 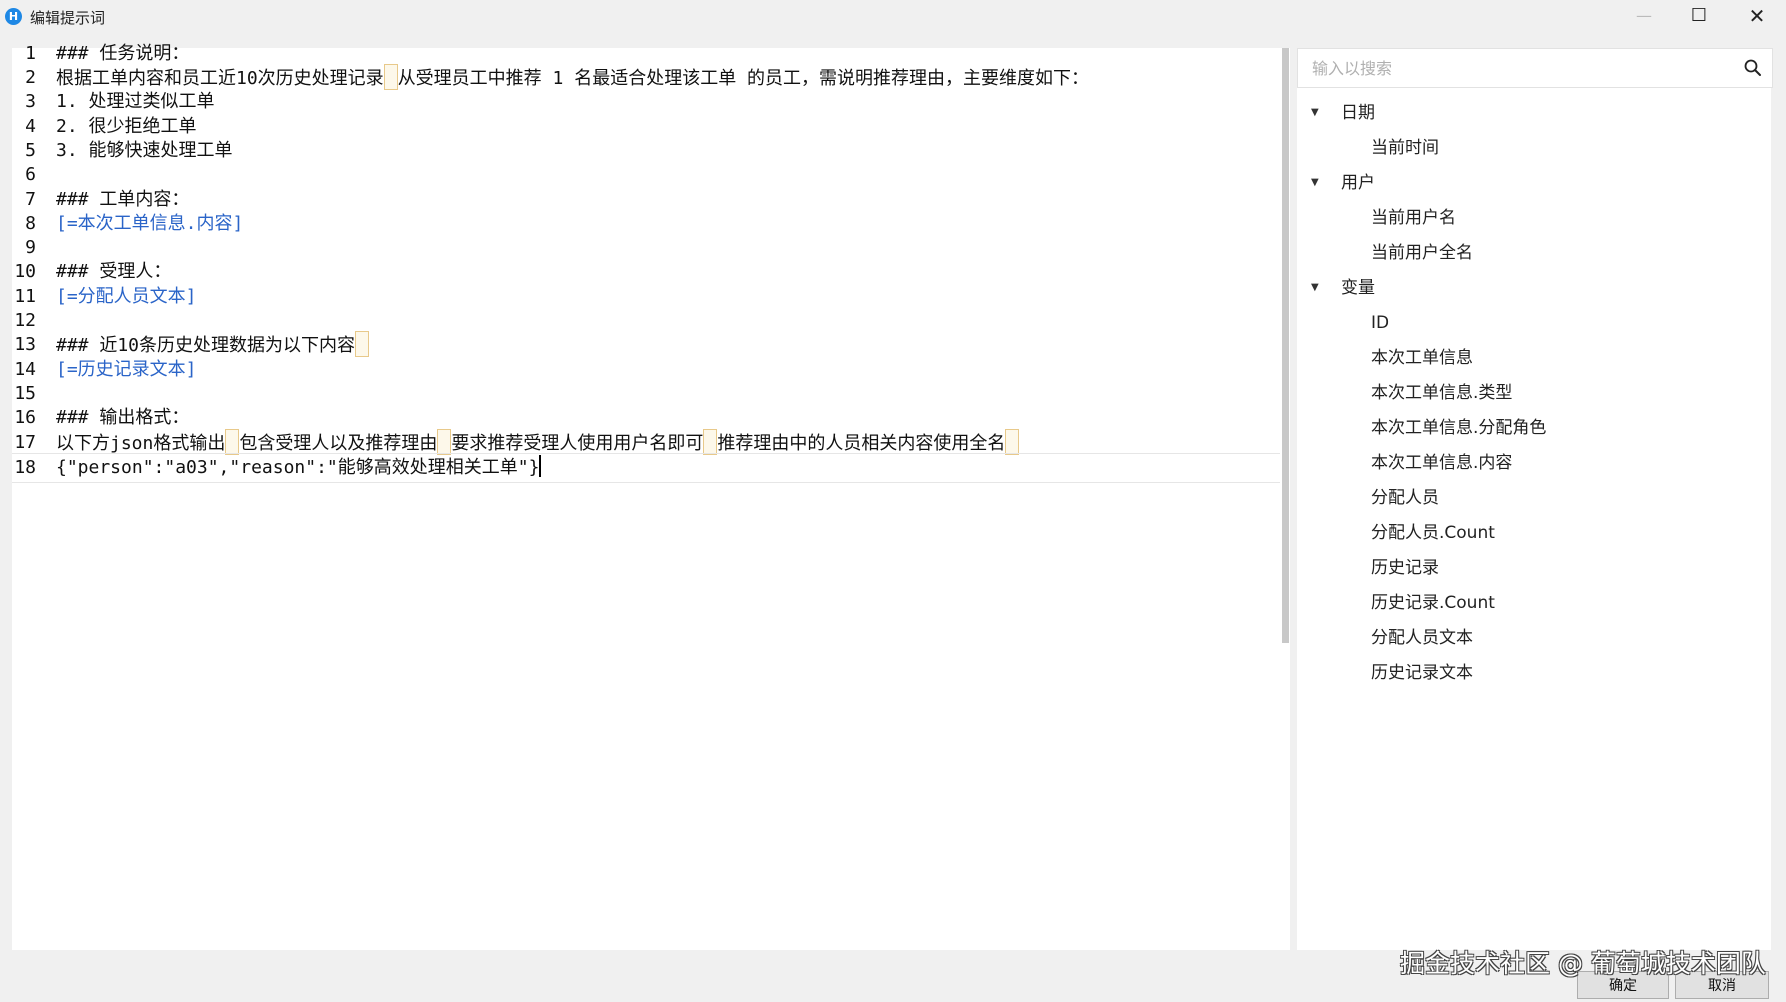 What do you see at coordinates (1644, 16) in the screenshot?
I see `minimize-button: —` at bounding box center [1644, 16].